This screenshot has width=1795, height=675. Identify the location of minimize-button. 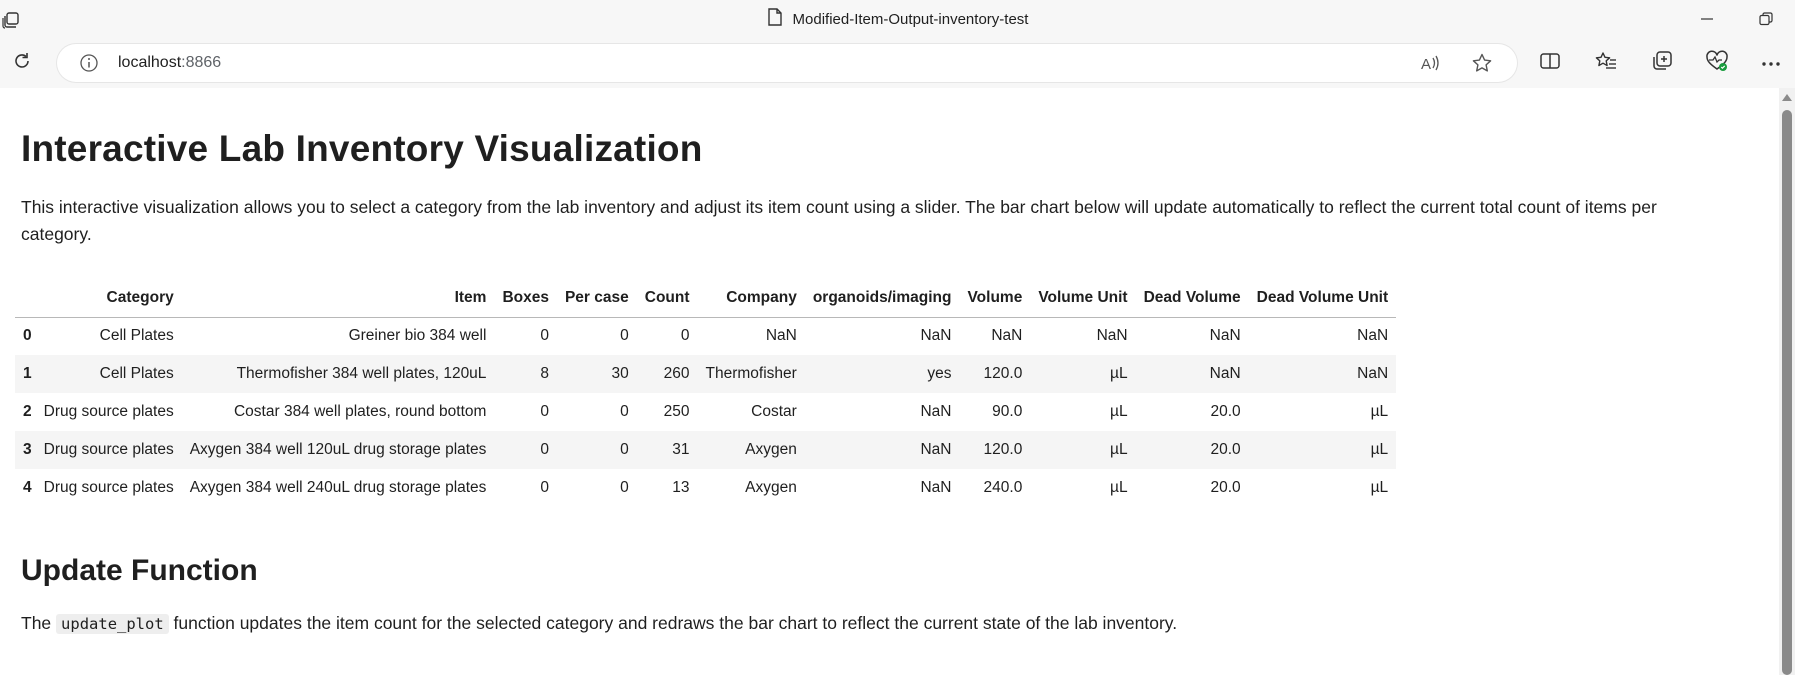
(1707, 19).